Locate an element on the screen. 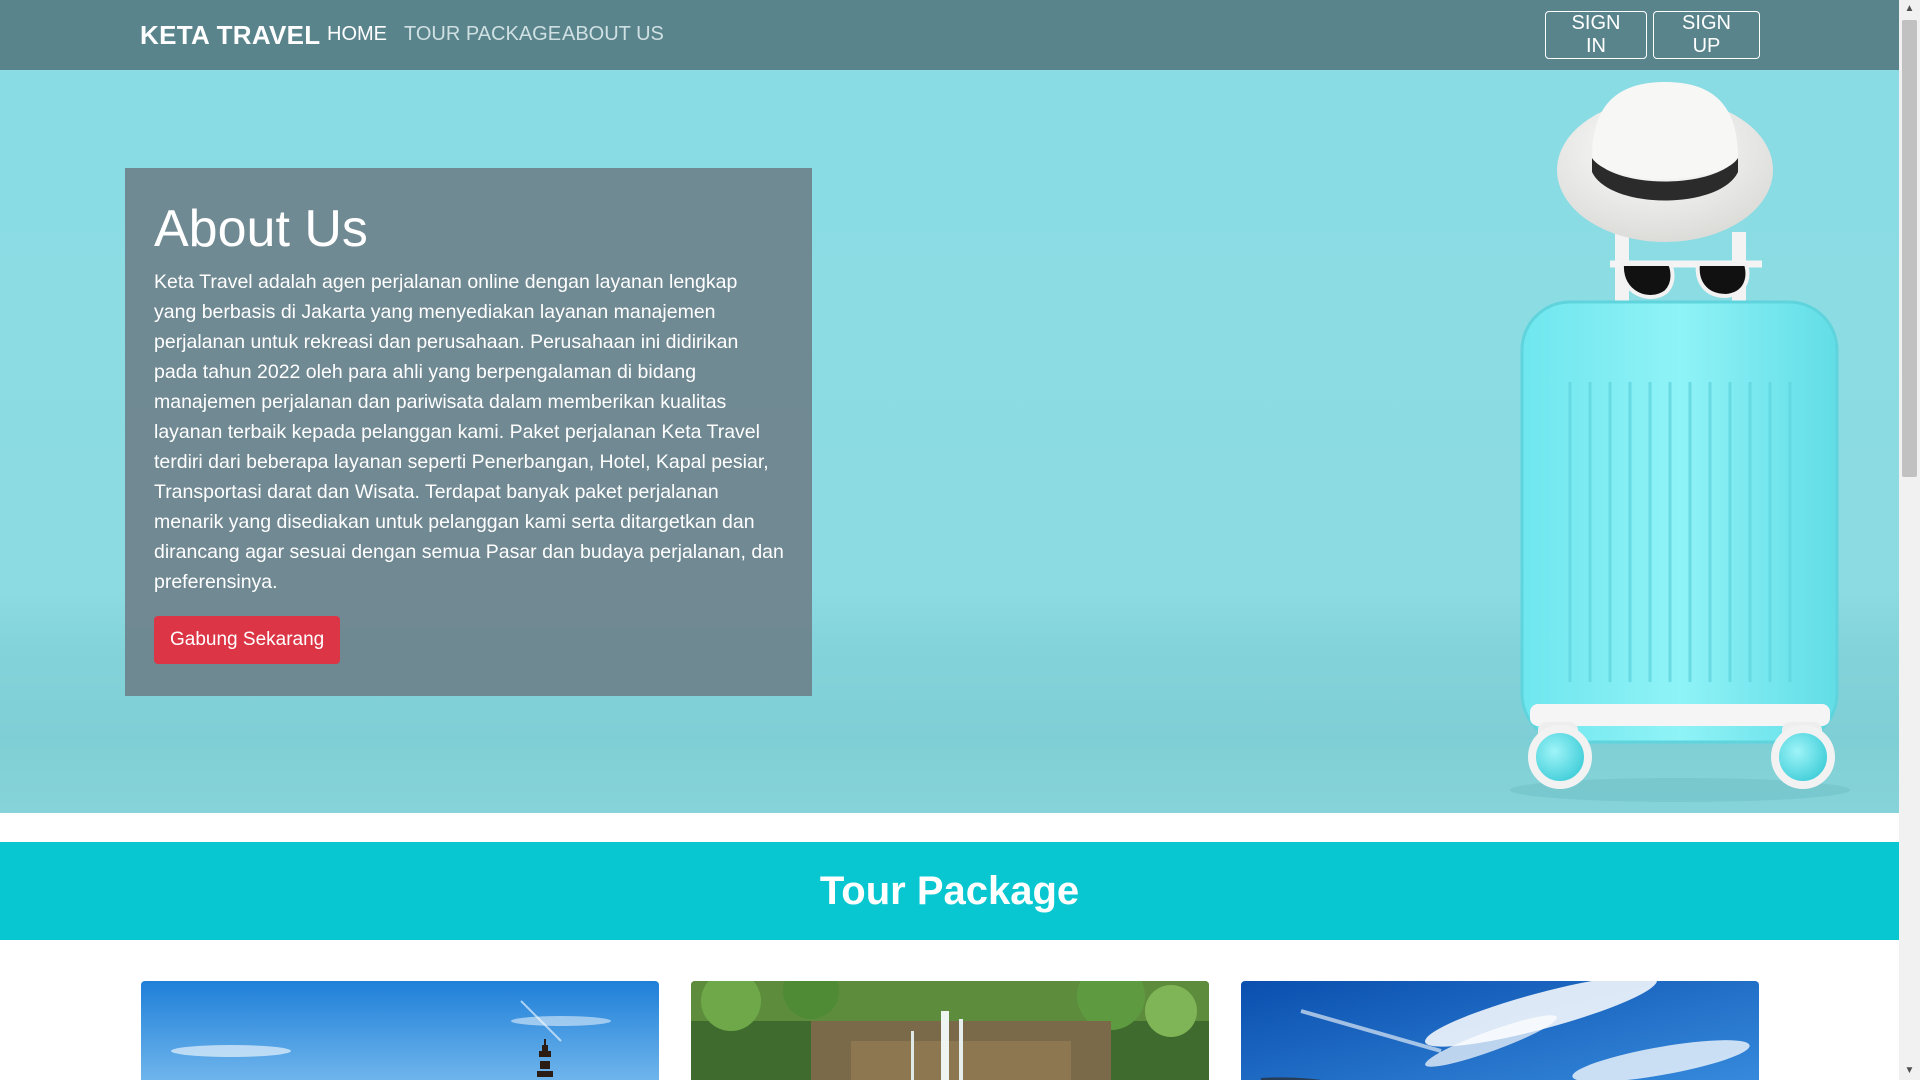 This screenshot has height=1080, width=1920. join-now-button: Gabung Sekarang is located at coordinates (247, 640).